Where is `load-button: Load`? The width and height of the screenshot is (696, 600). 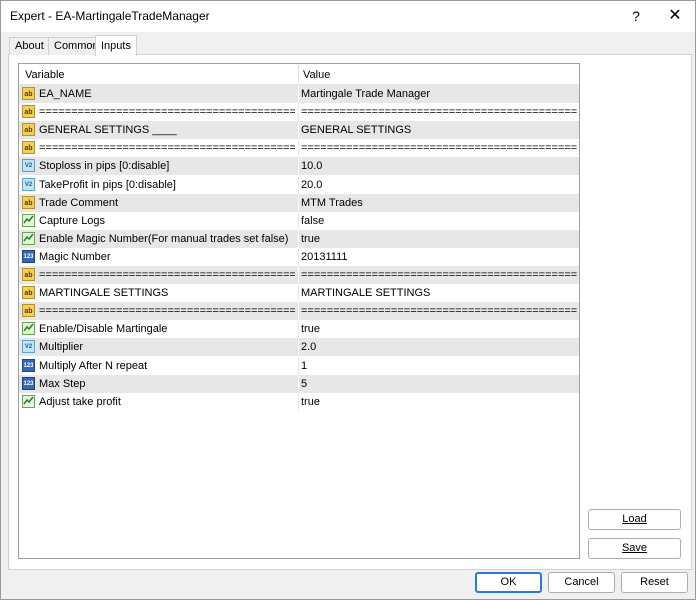
load-button: Load is located at coordinates (634, 519).